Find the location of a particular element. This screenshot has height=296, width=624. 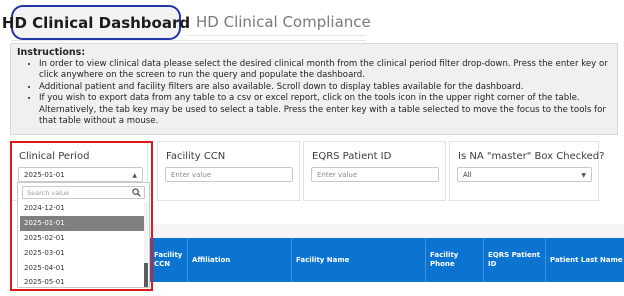

tab-label: HD Clinical Compliance is located at coordinates (283, 21).